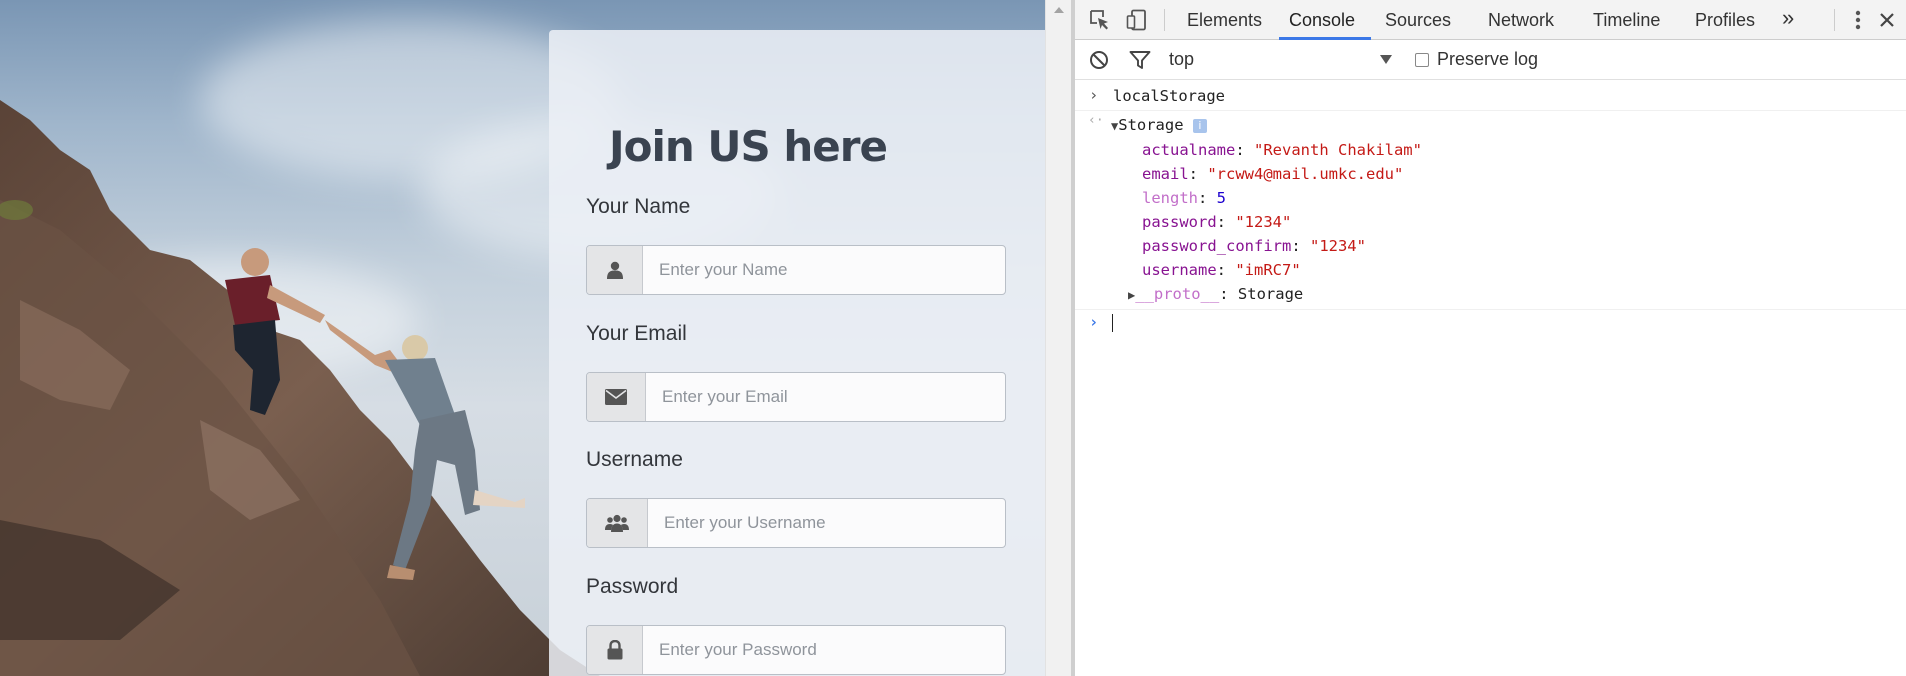 This screenshot has height=676, width=1906. Describe the element at coordinates (1184, 198) in the screenshot. I see `storage-entry: length: 5` at that location.